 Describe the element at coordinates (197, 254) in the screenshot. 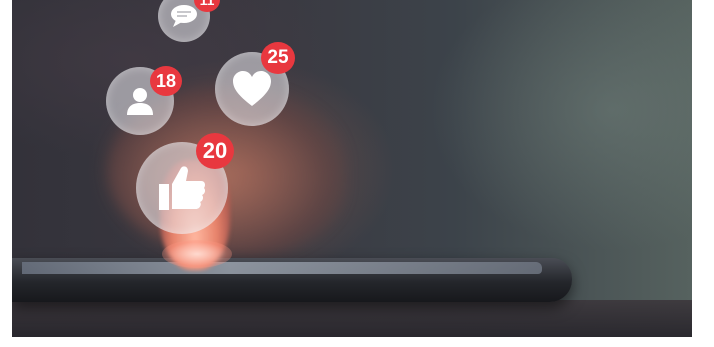

I see `finger-touch-glow` at that location.